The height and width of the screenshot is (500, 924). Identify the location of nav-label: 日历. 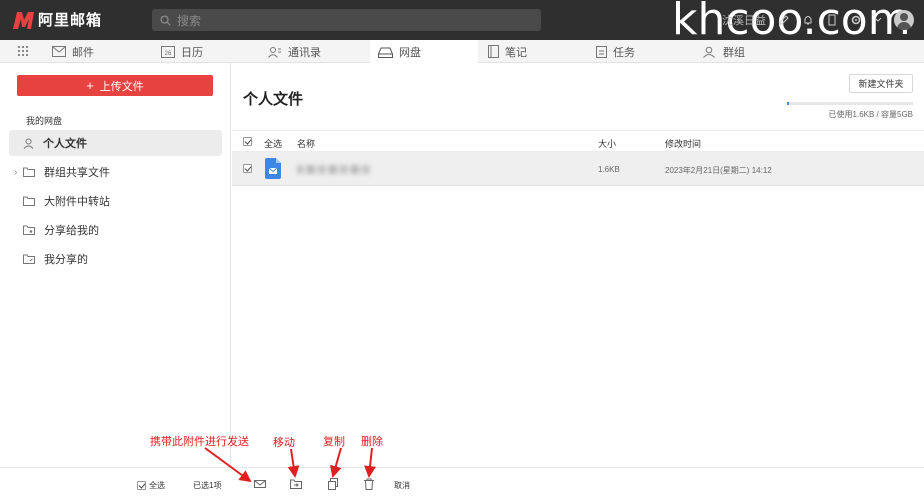
(192, 52).